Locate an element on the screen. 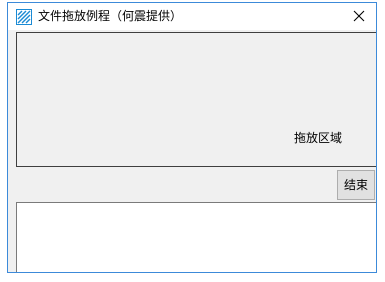 This screenshot has height=282, width=385. close-icon is located at coordinates (359, 16).